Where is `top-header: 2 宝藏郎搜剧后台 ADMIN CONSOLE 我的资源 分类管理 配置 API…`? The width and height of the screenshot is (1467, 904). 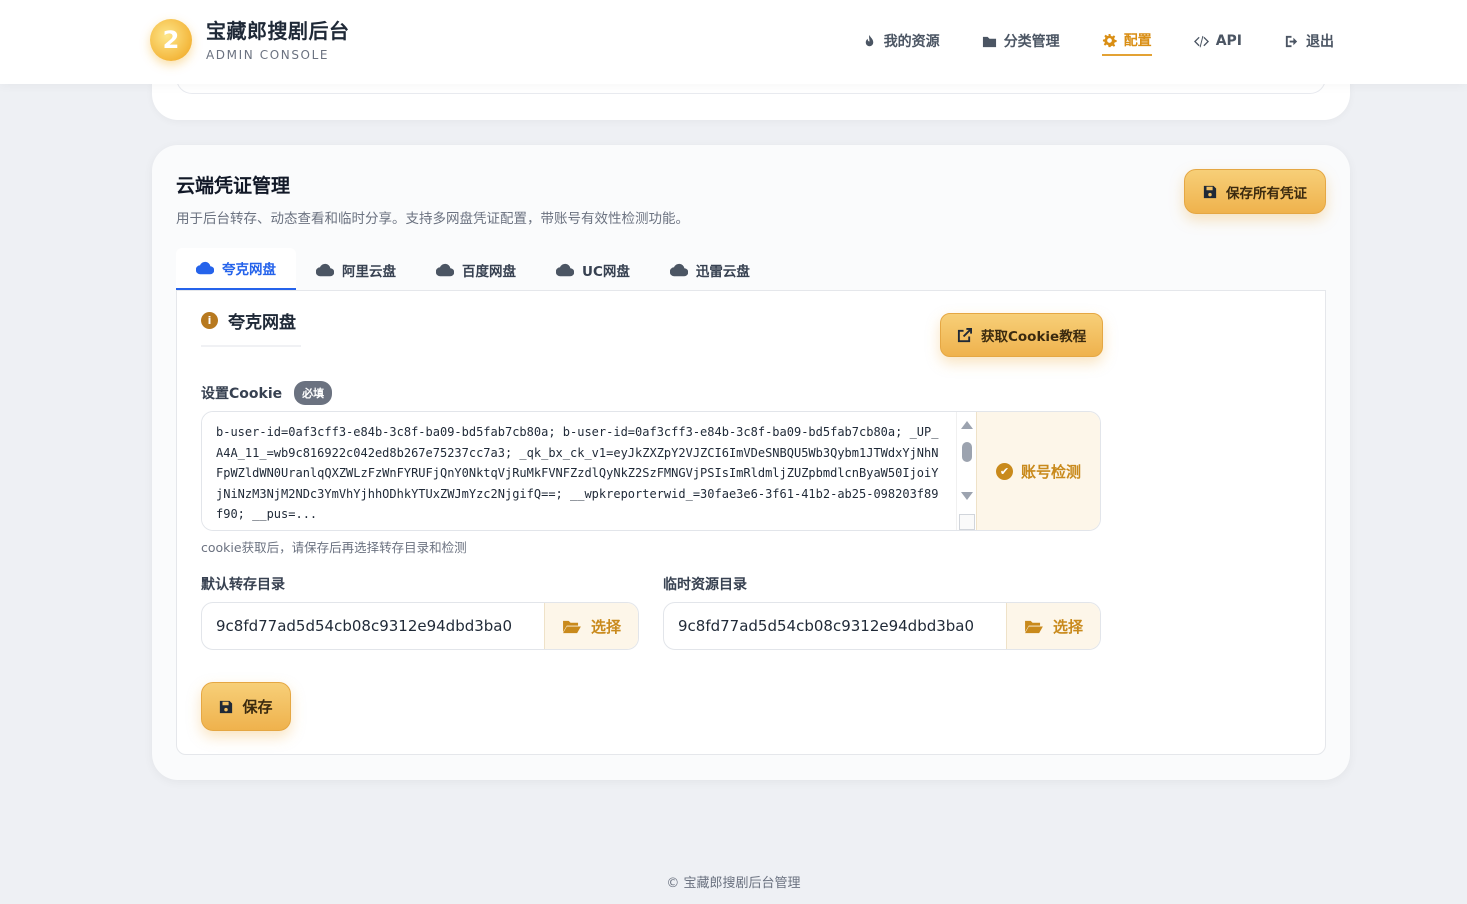
top-header: 2 宝藏郎搜剧后台 ADMIN CONSOLE 我的资源 分类管理 配置 API… is located at coordinates (733, 42).